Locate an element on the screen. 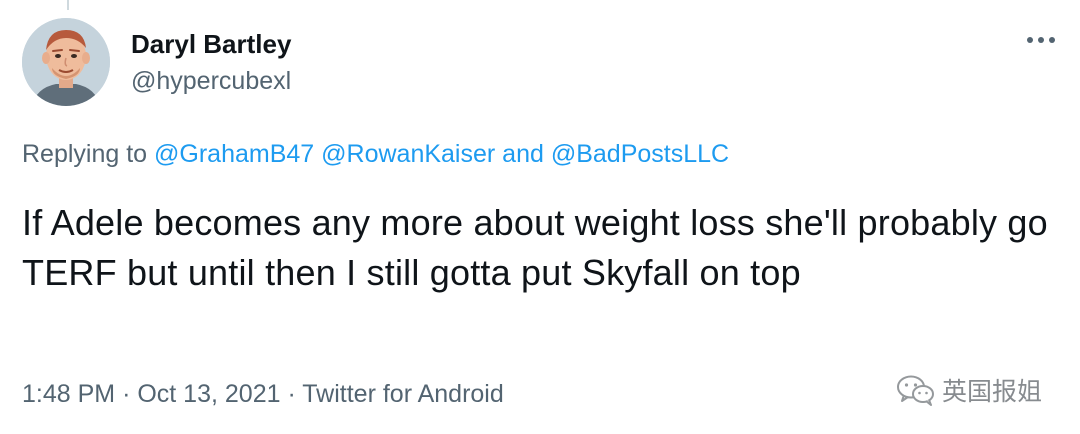 This screenshot has height=434, width=1080. watermark: 英国报姐 is located at coordinates (969, 390).